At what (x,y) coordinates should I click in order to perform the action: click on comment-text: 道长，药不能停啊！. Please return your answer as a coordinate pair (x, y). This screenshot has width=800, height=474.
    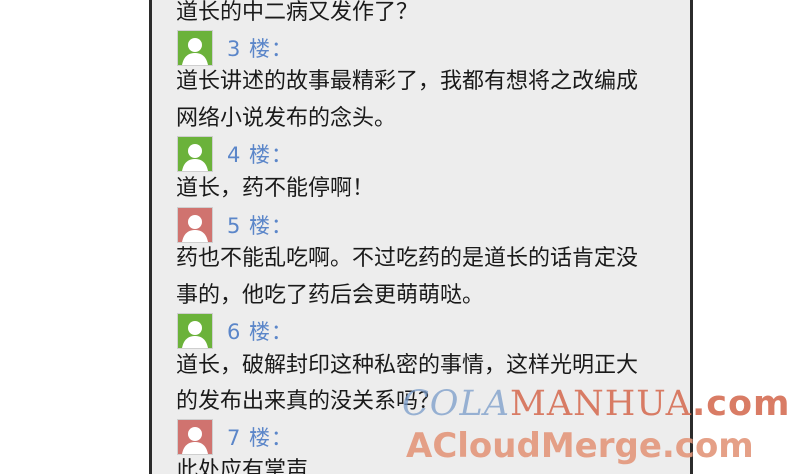
    Looking at the image, I should click on (275, 188).